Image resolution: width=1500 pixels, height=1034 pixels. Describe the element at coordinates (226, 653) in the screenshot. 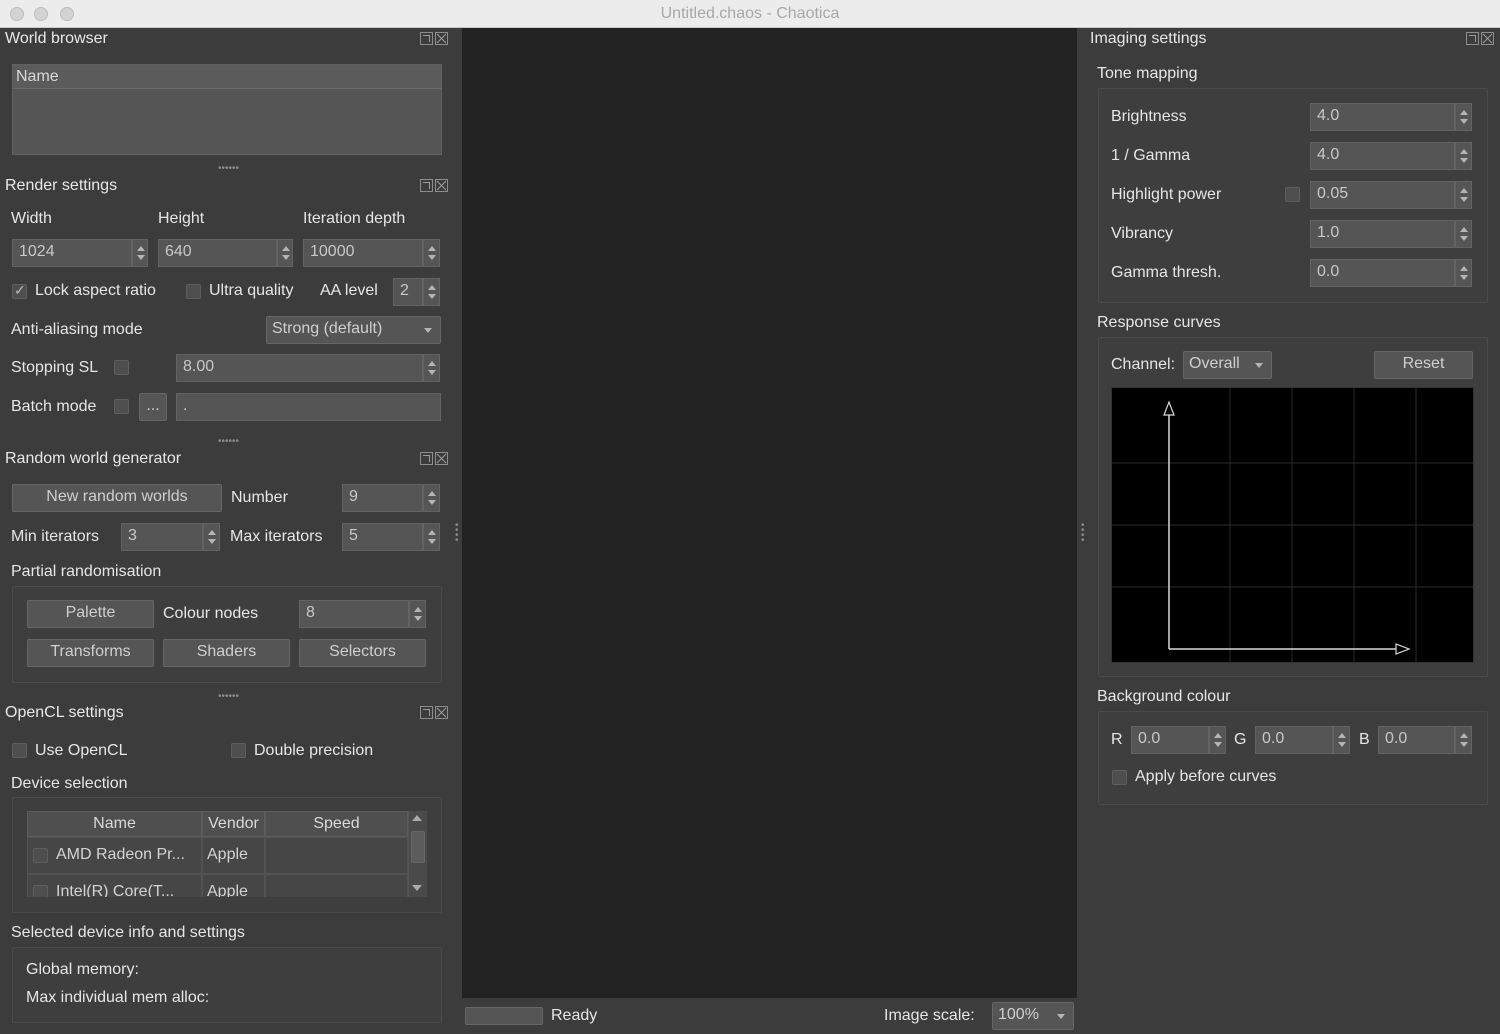

I see `shaders-button: Shaders` at that location.